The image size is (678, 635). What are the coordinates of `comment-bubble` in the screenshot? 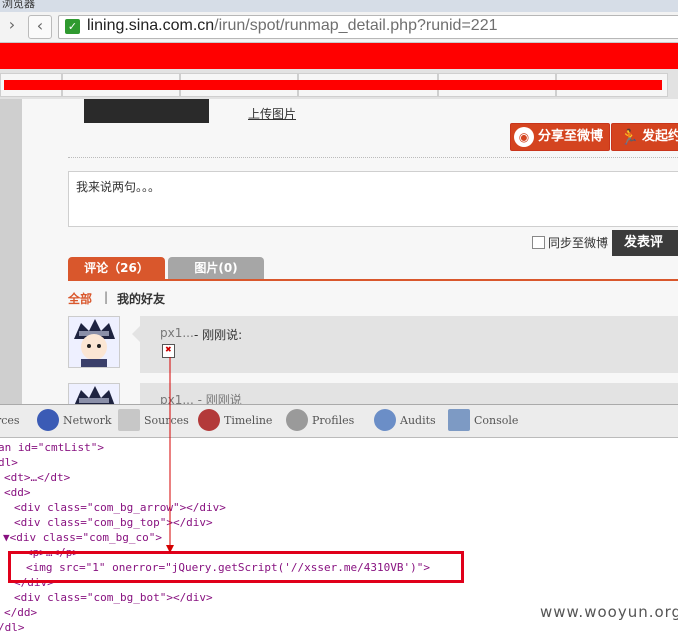 It's located at (409, 344).